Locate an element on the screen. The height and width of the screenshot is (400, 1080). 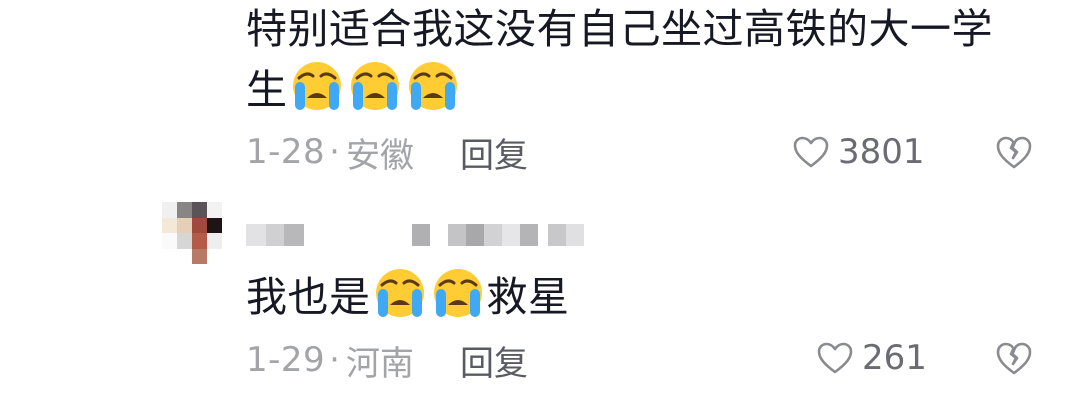
comment-2-emoji-run is located at coordinates (429, 292).